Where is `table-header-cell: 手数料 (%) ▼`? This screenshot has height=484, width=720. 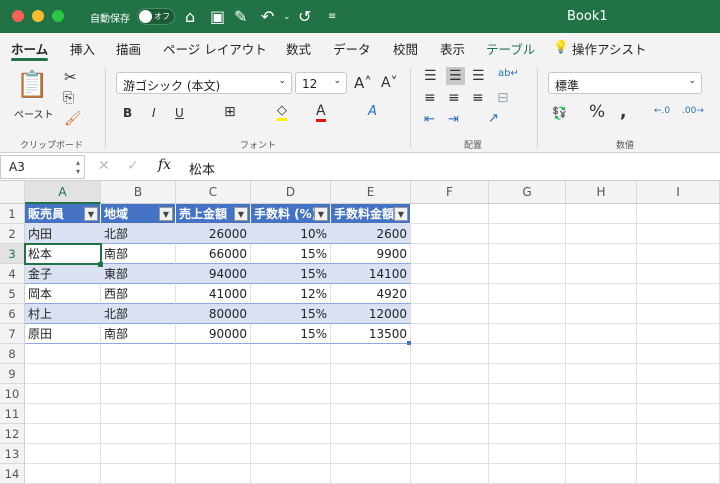
table-header-cell: 手数料 (%) ▼ is located at coordinates (291, 214).